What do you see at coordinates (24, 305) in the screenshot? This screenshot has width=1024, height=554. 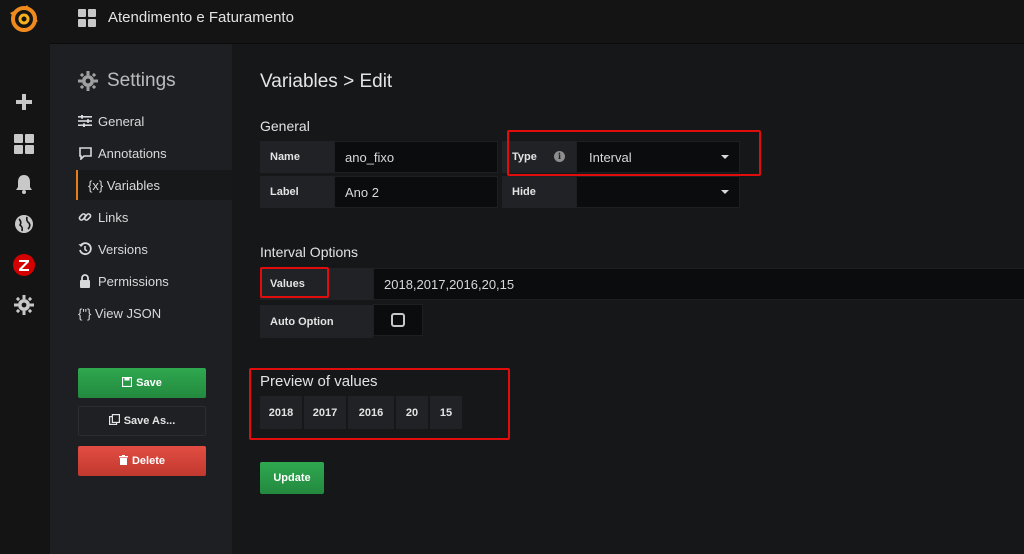 I see `gear-icon` at bounding box center [24, 305].